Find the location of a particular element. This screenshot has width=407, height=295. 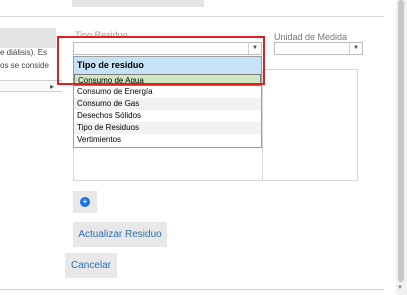

top-divider is located at coordinates (192, 16).